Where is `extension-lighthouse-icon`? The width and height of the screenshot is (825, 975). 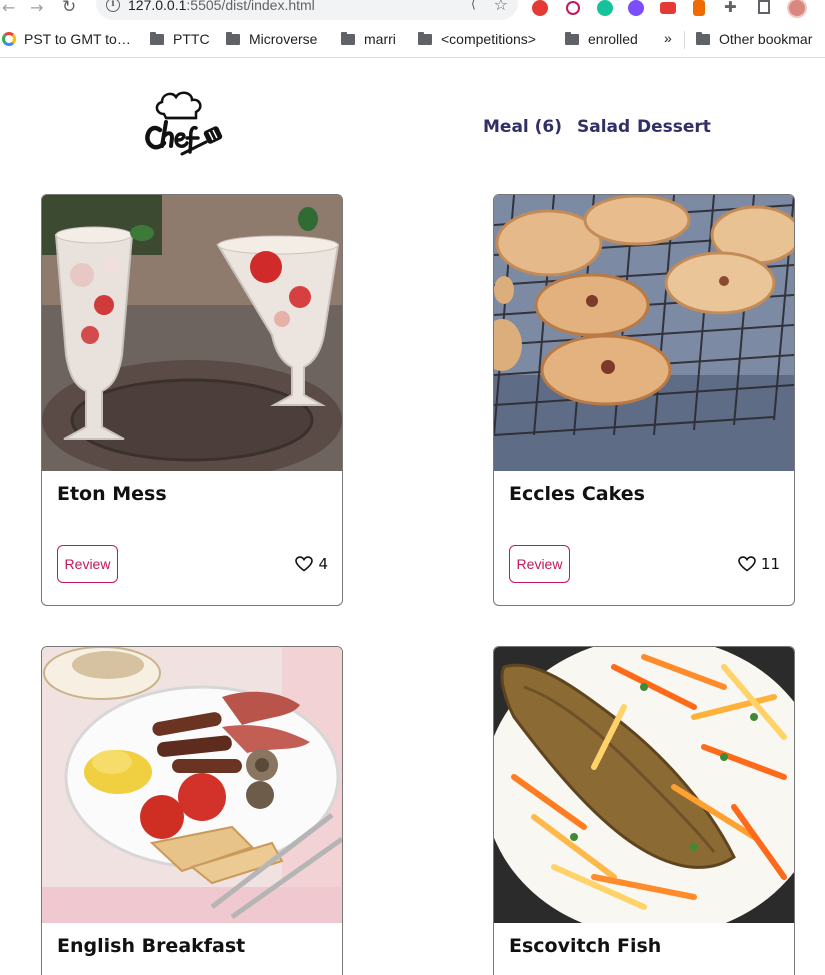
extension-lighthouse-icon is located at coordinates (699, 8).